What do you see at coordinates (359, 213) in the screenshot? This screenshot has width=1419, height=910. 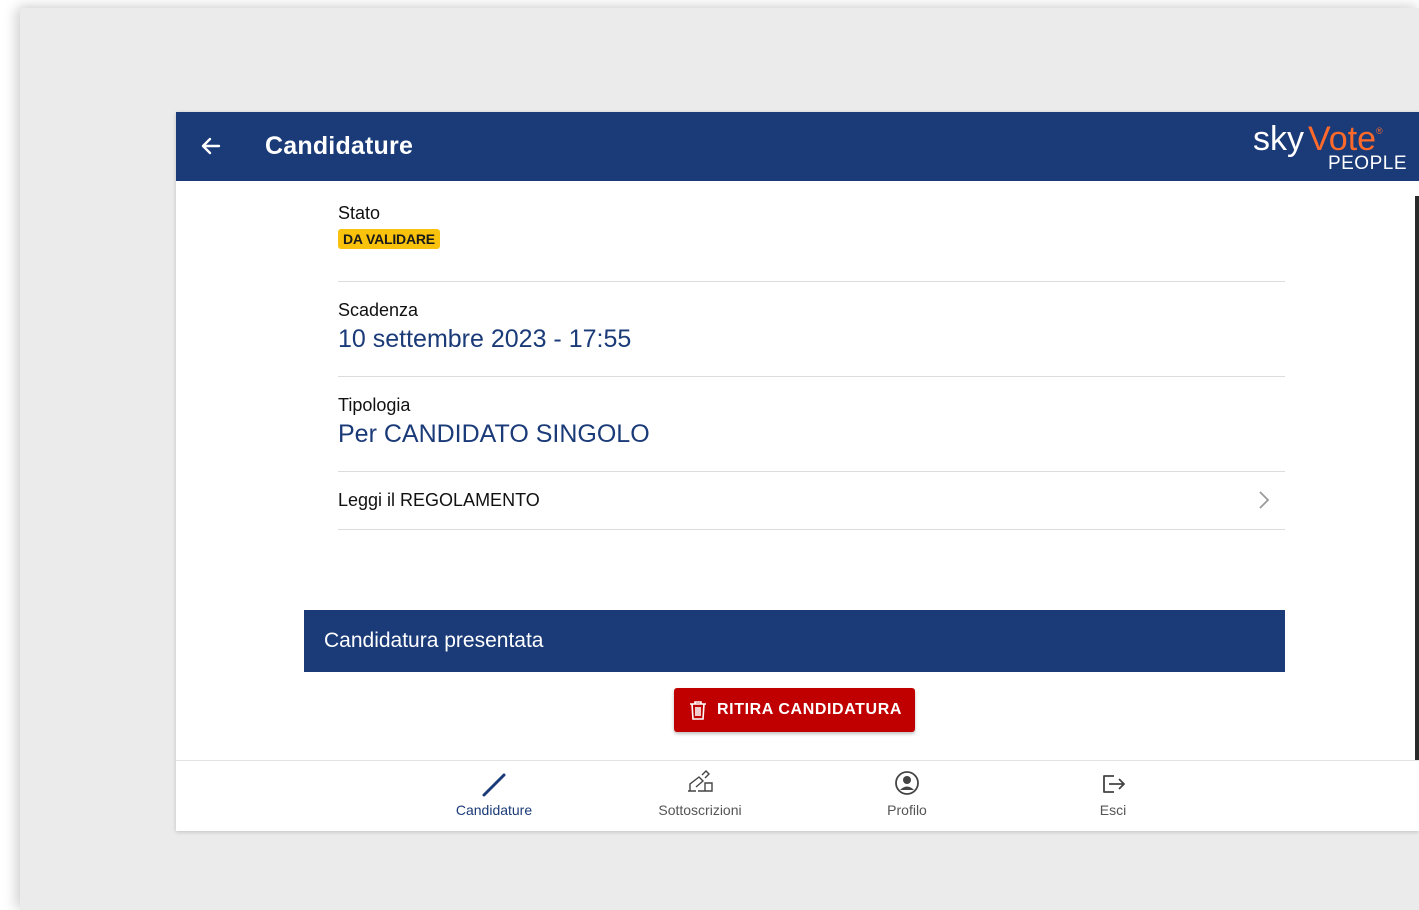 I see `status-label: Stato` at bounding box center [359, 213].